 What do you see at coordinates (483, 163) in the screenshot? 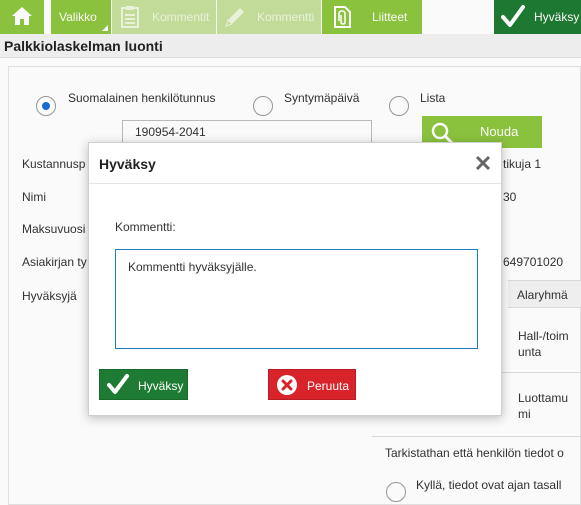
I see `close-icon` at bounding box center [483, 163].